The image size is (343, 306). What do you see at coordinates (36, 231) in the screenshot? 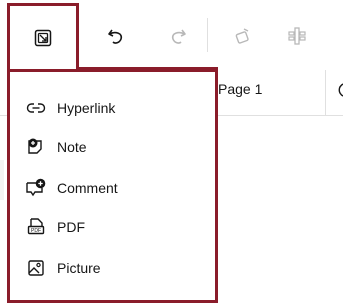
I see `svg-text: PDF` at bounding box center [36, 231].